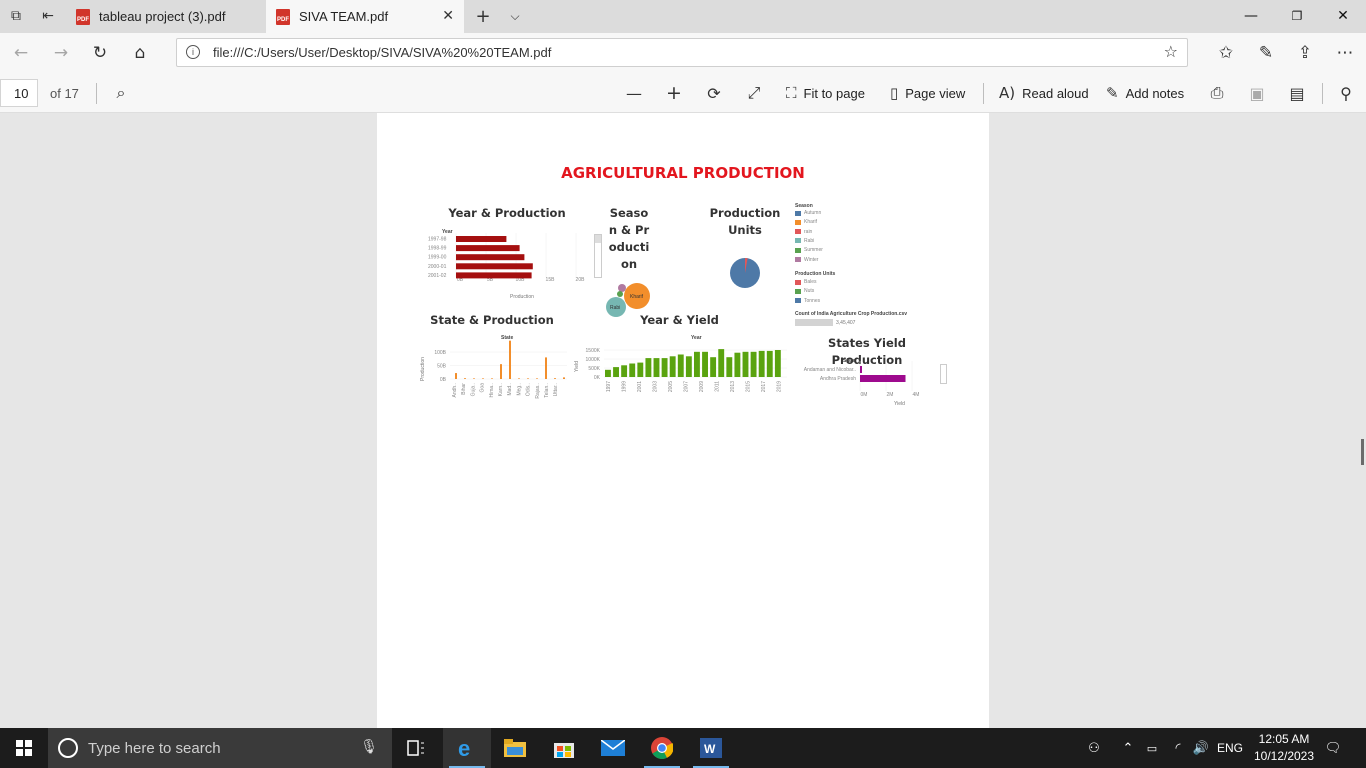  Describe the element at coordinates (804, 241) in the screenshot. I see `legend-item: Rabi` at that location.